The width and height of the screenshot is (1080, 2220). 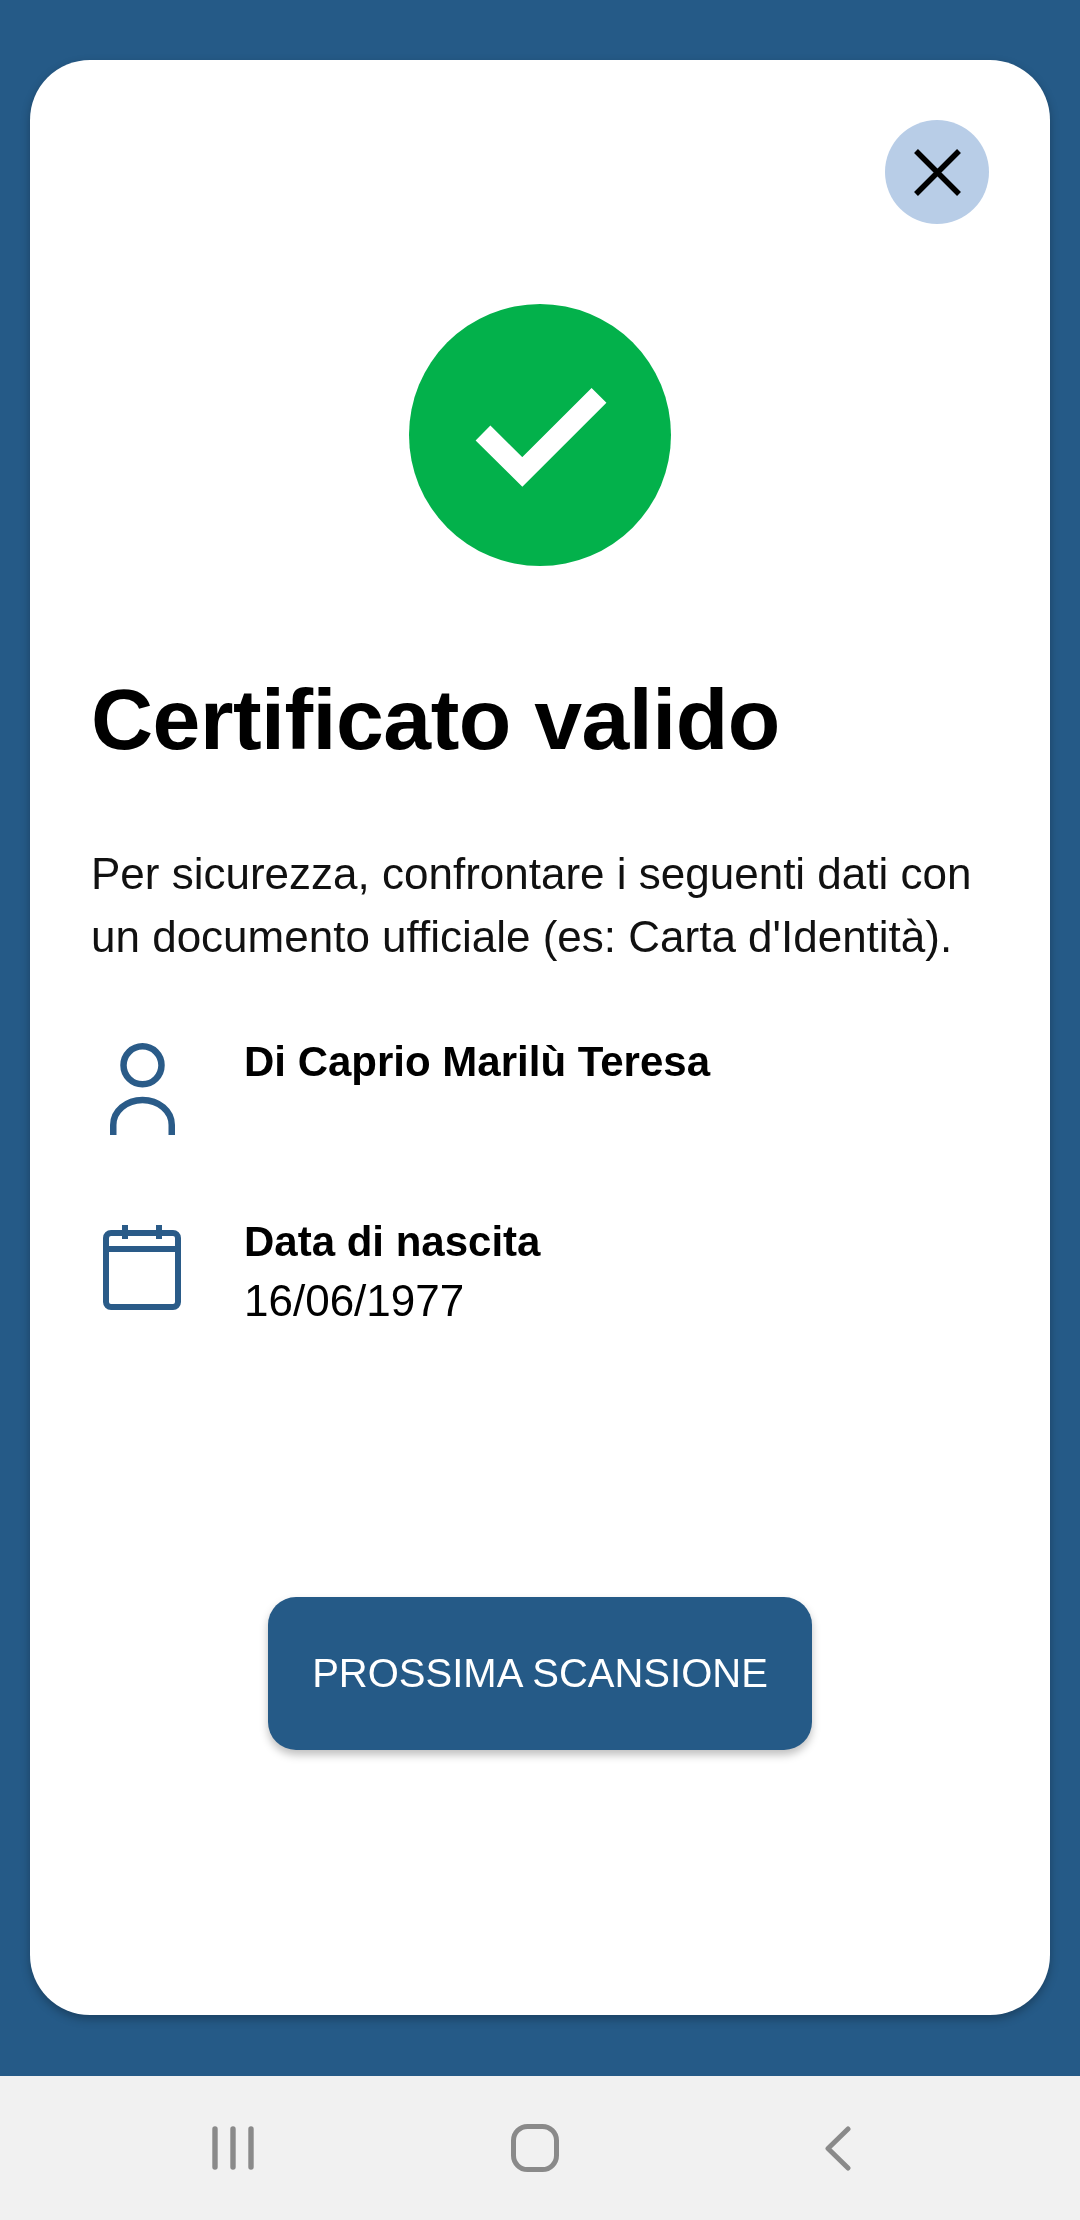 What do you see at coordinates (937, 172) in the screenshot?
I see `close-icon` at bounding box center [937, 172].